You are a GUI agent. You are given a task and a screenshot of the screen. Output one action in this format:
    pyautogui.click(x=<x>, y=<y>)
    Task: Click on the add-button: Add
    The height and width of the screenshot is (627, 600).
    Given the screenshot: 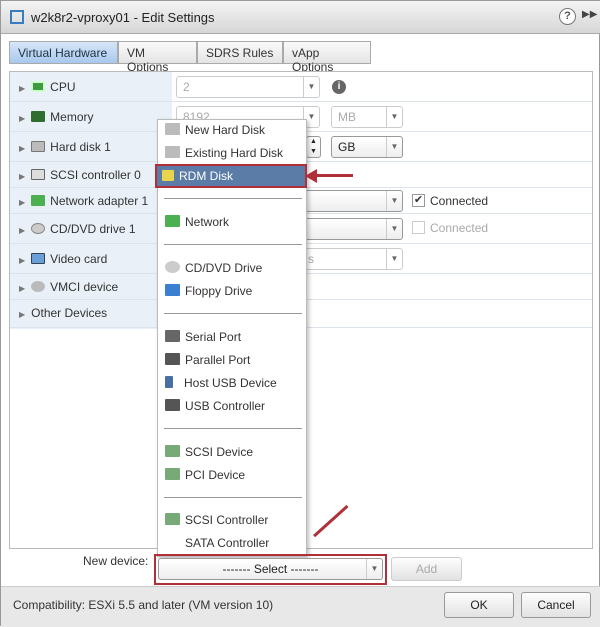 What is the action you would take?
    pyautogui.click(x=426, y=569)
    